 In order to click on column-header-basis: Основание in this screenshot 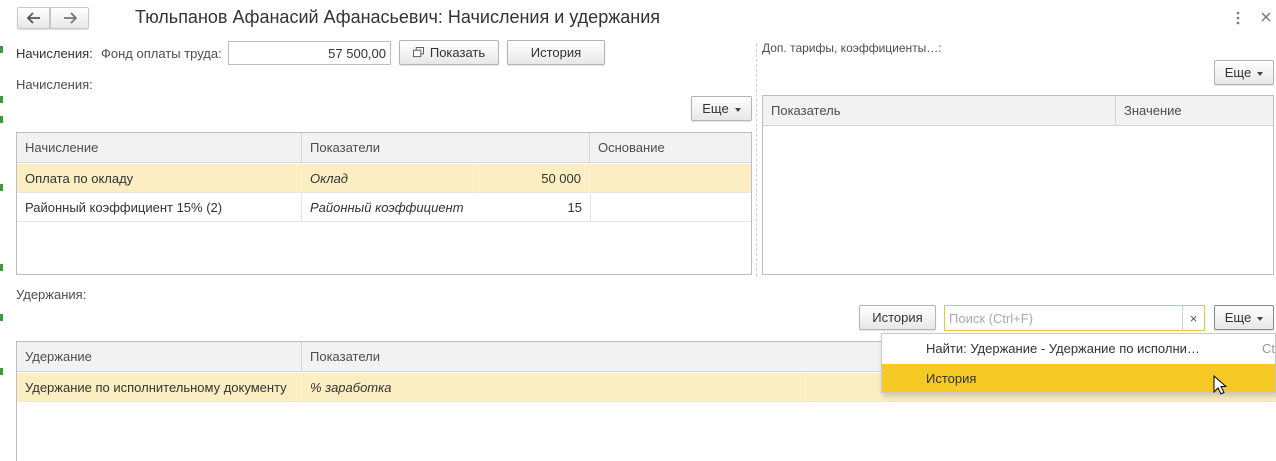, I will do `click(670, 148)`.